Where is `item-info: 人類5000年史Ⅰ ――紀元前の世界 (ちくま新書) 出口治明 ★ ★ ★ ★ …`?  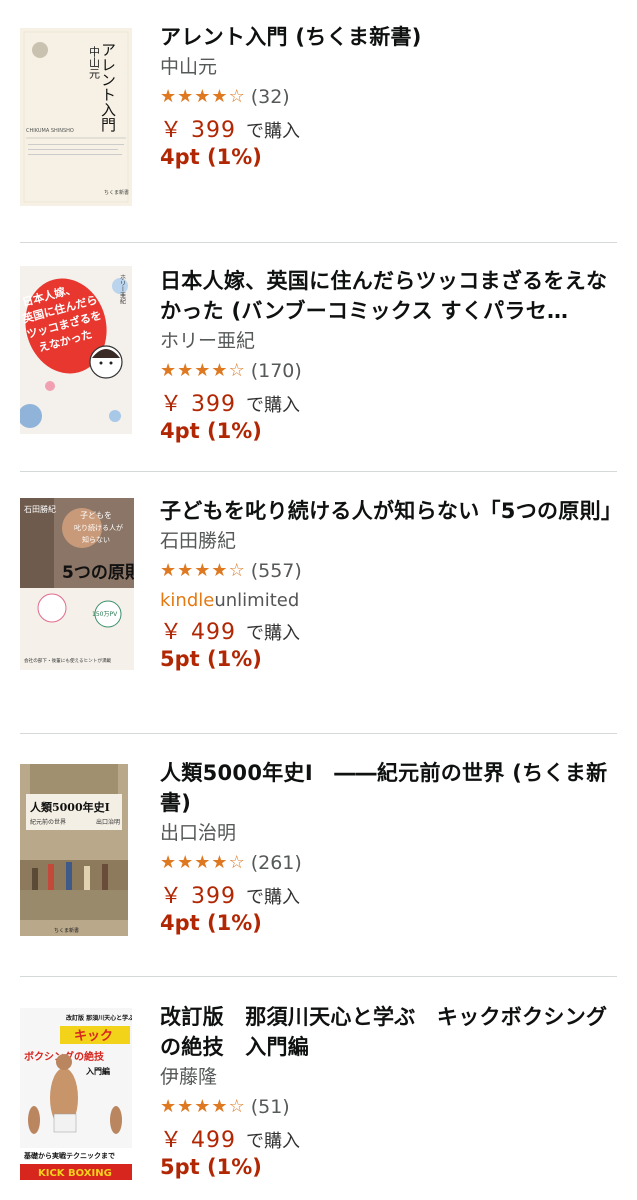
item-info: 人類5000年史Ⅰ ――紀元前の世界 (ちくま新書) 出口治明 ★ ★ ★ ★ … is located at coordinates (389, 848).